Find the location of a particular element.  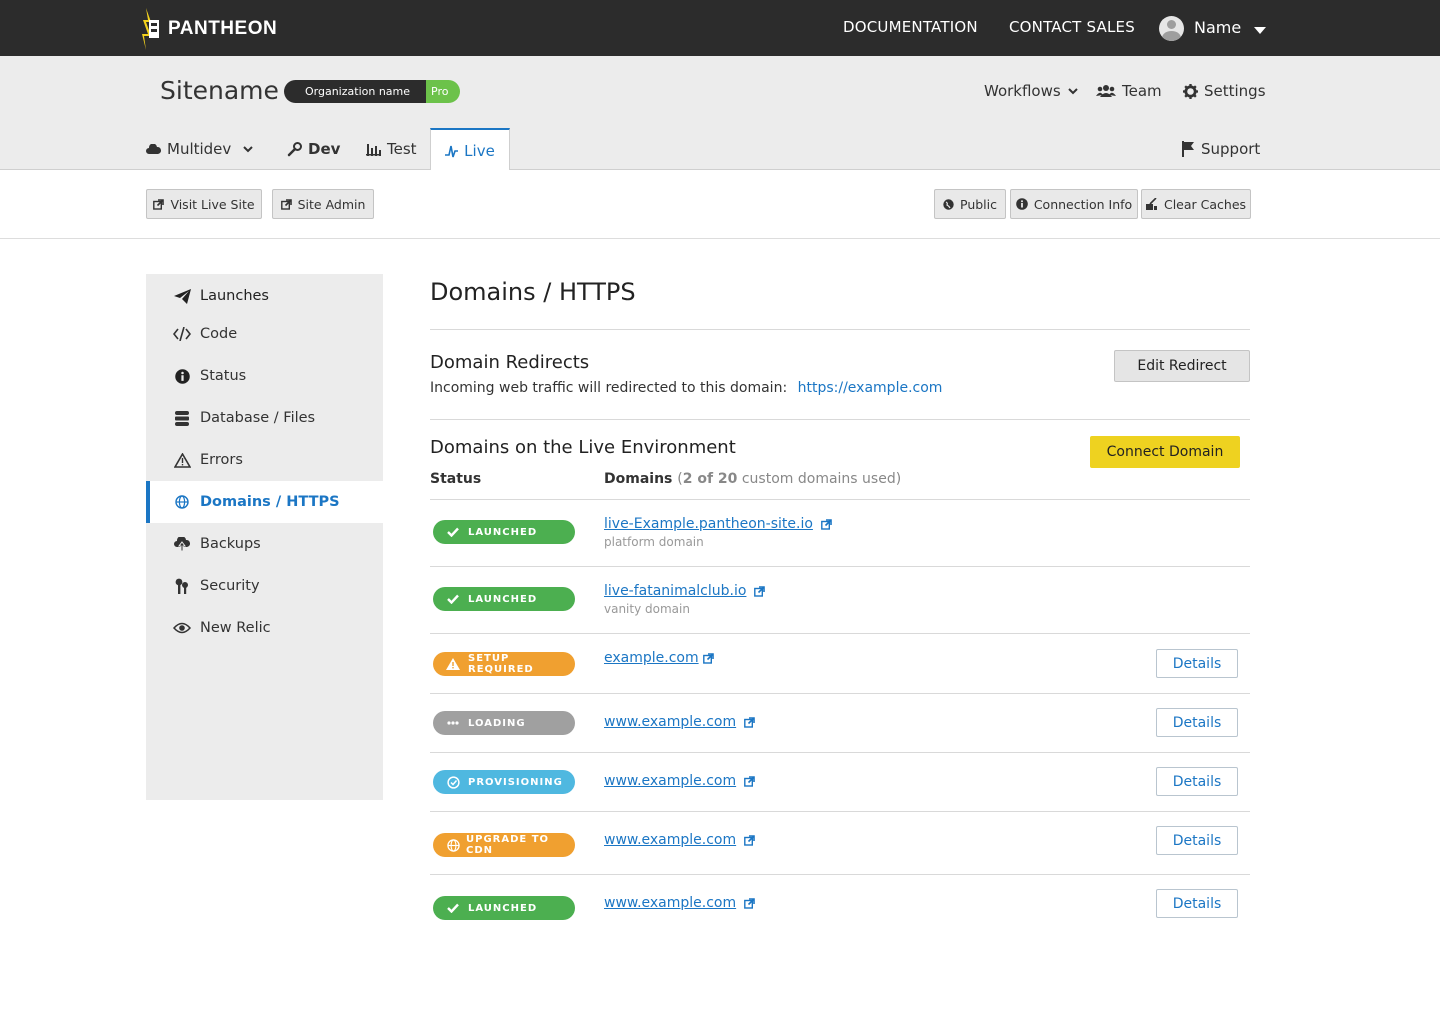

column-header-status: Status is located at coordinates (456, 479).